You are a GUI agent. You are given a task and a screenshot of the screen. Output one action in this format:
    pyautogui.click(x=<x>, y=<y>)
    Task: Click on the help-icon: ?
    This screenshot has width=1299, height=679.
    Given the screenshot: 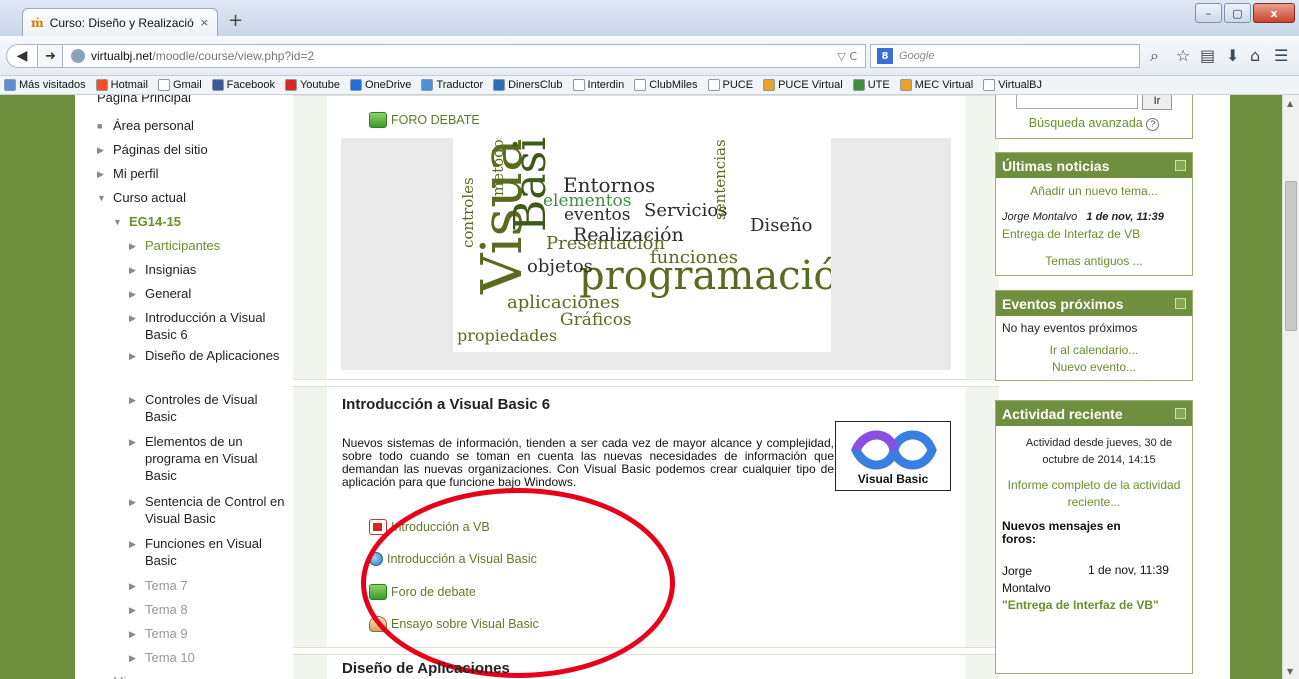 What is the action you would take?
    pyautogui.click(x=1153, y=124)
    